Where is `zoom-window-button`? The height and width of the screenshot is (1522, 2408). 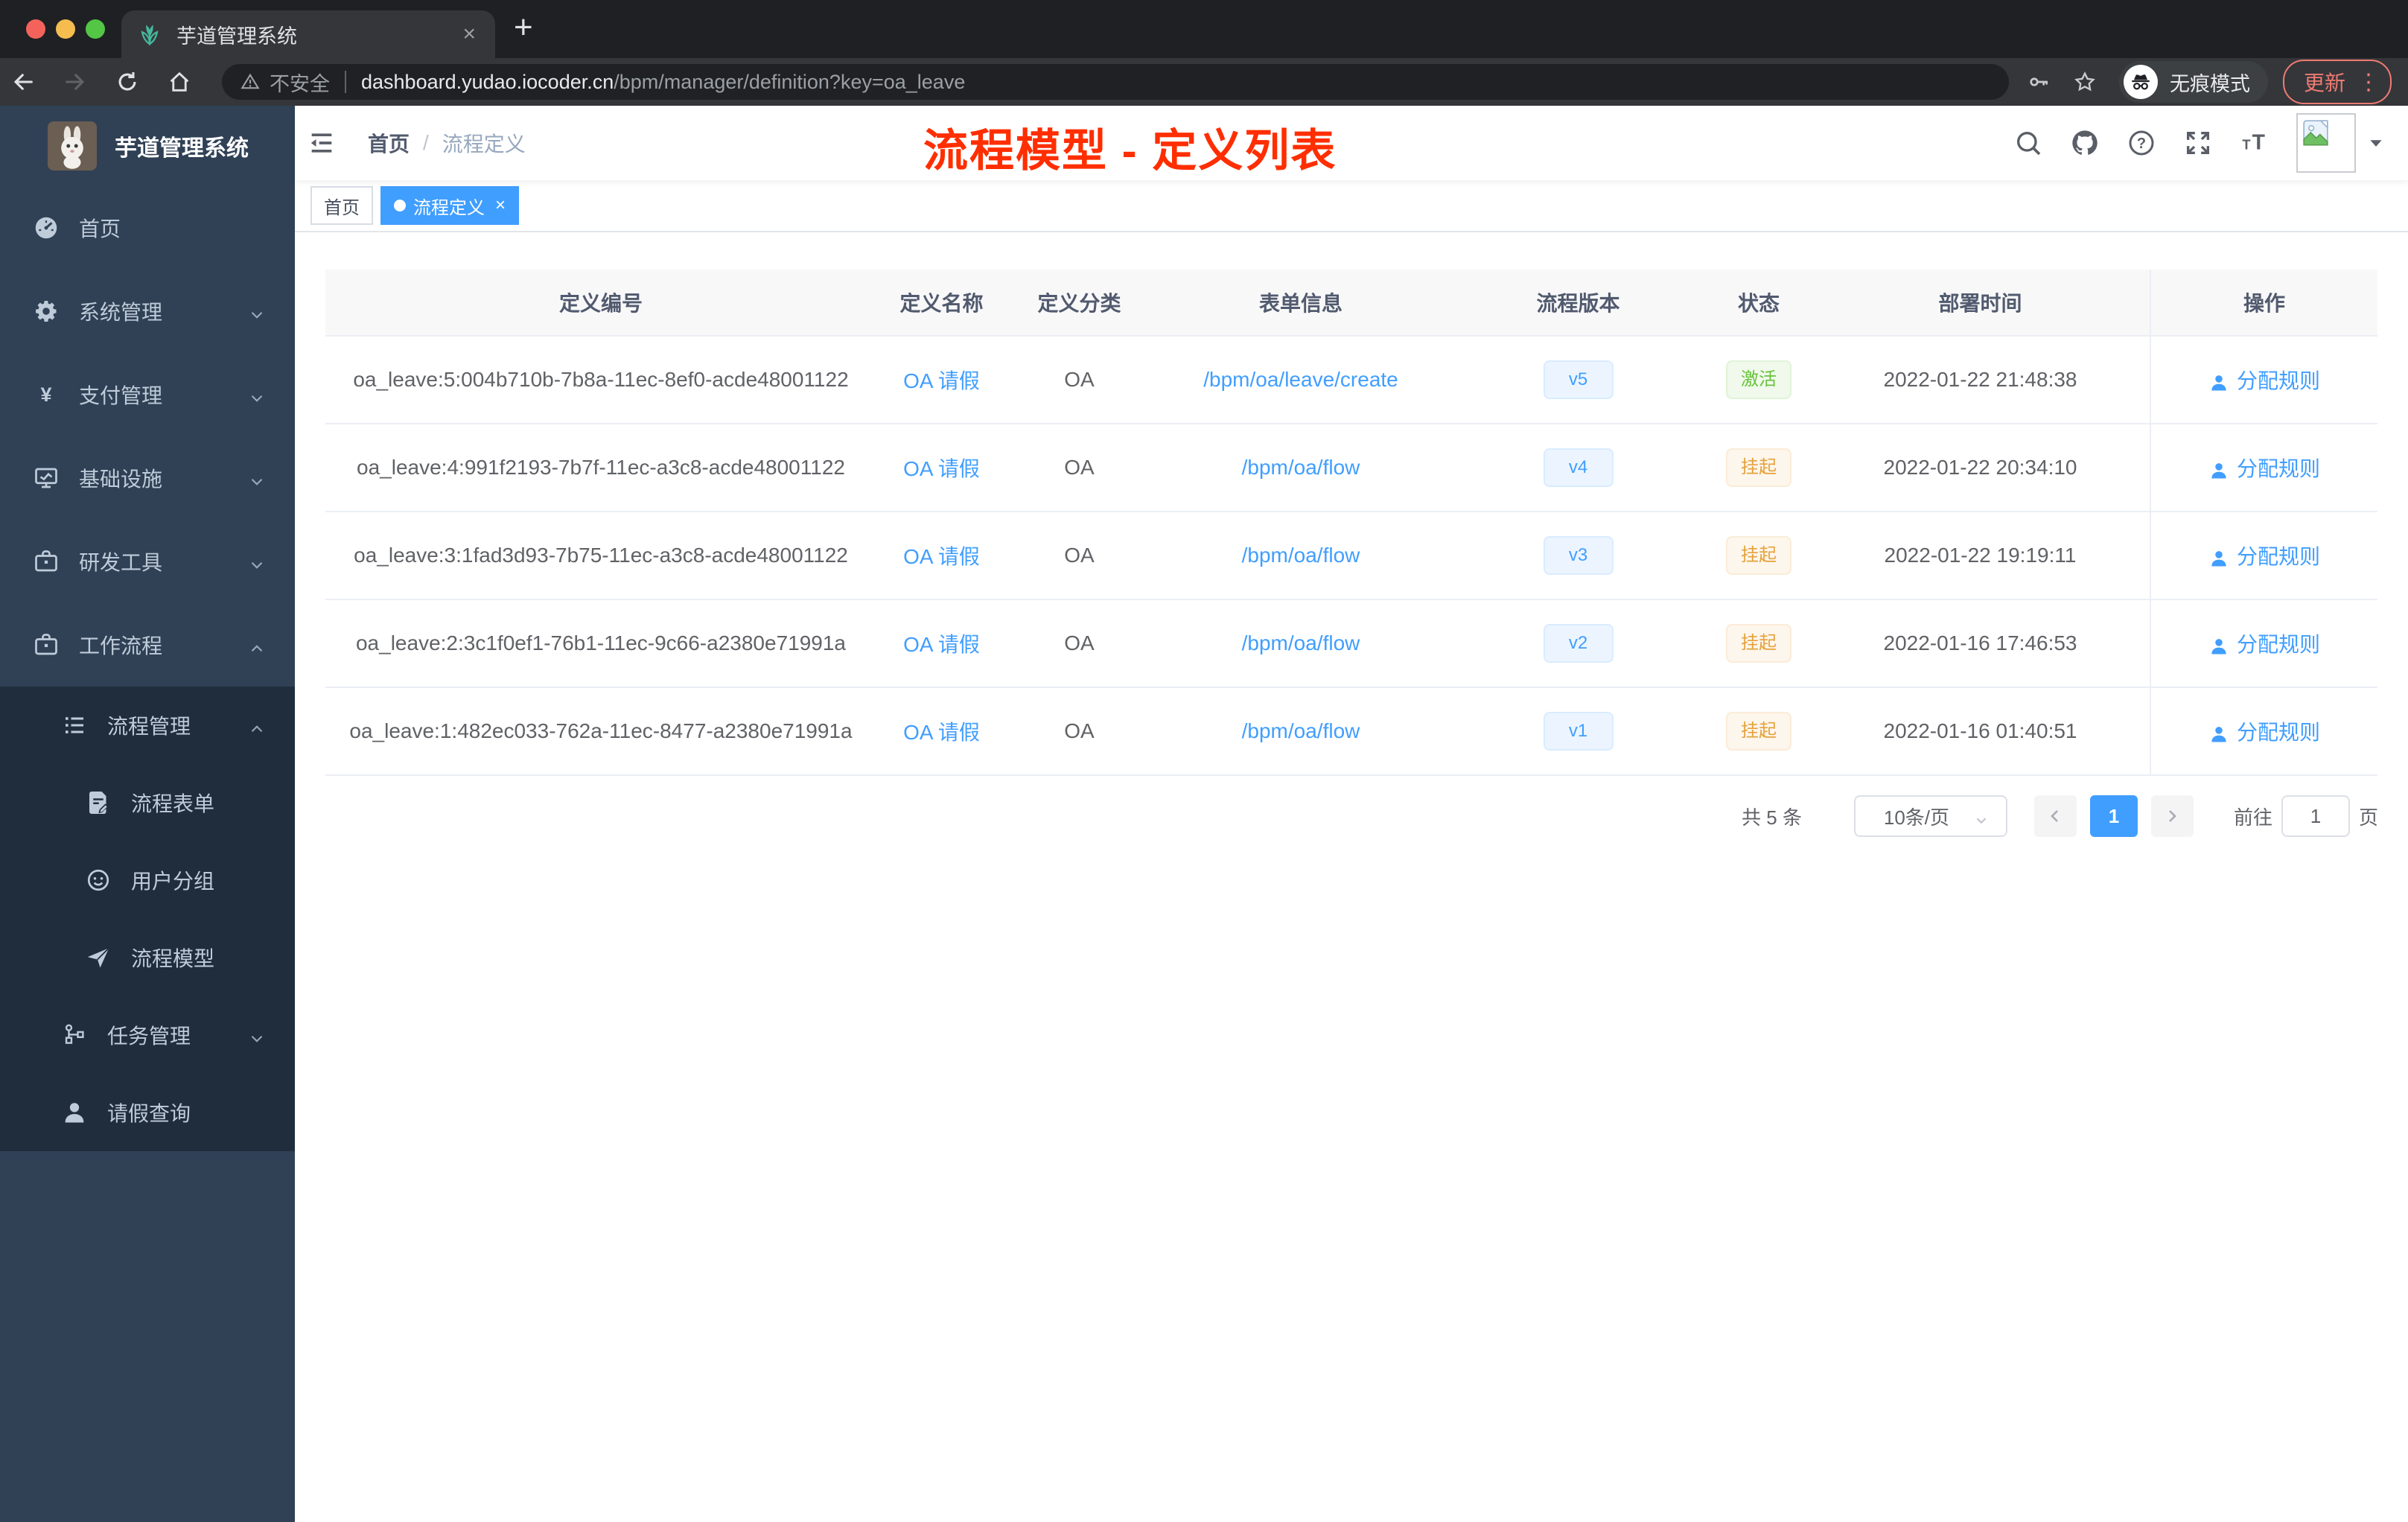 zoom-window-button is located at coordinates (95, 29).